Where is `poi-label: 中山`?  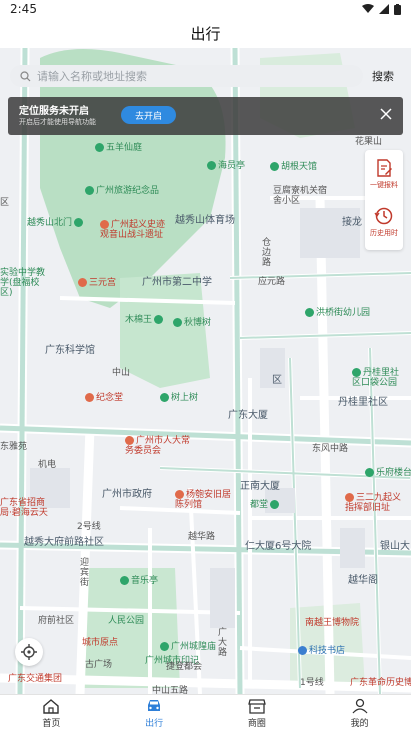
poi-label: 中山 is located at coordinates (121, 373).